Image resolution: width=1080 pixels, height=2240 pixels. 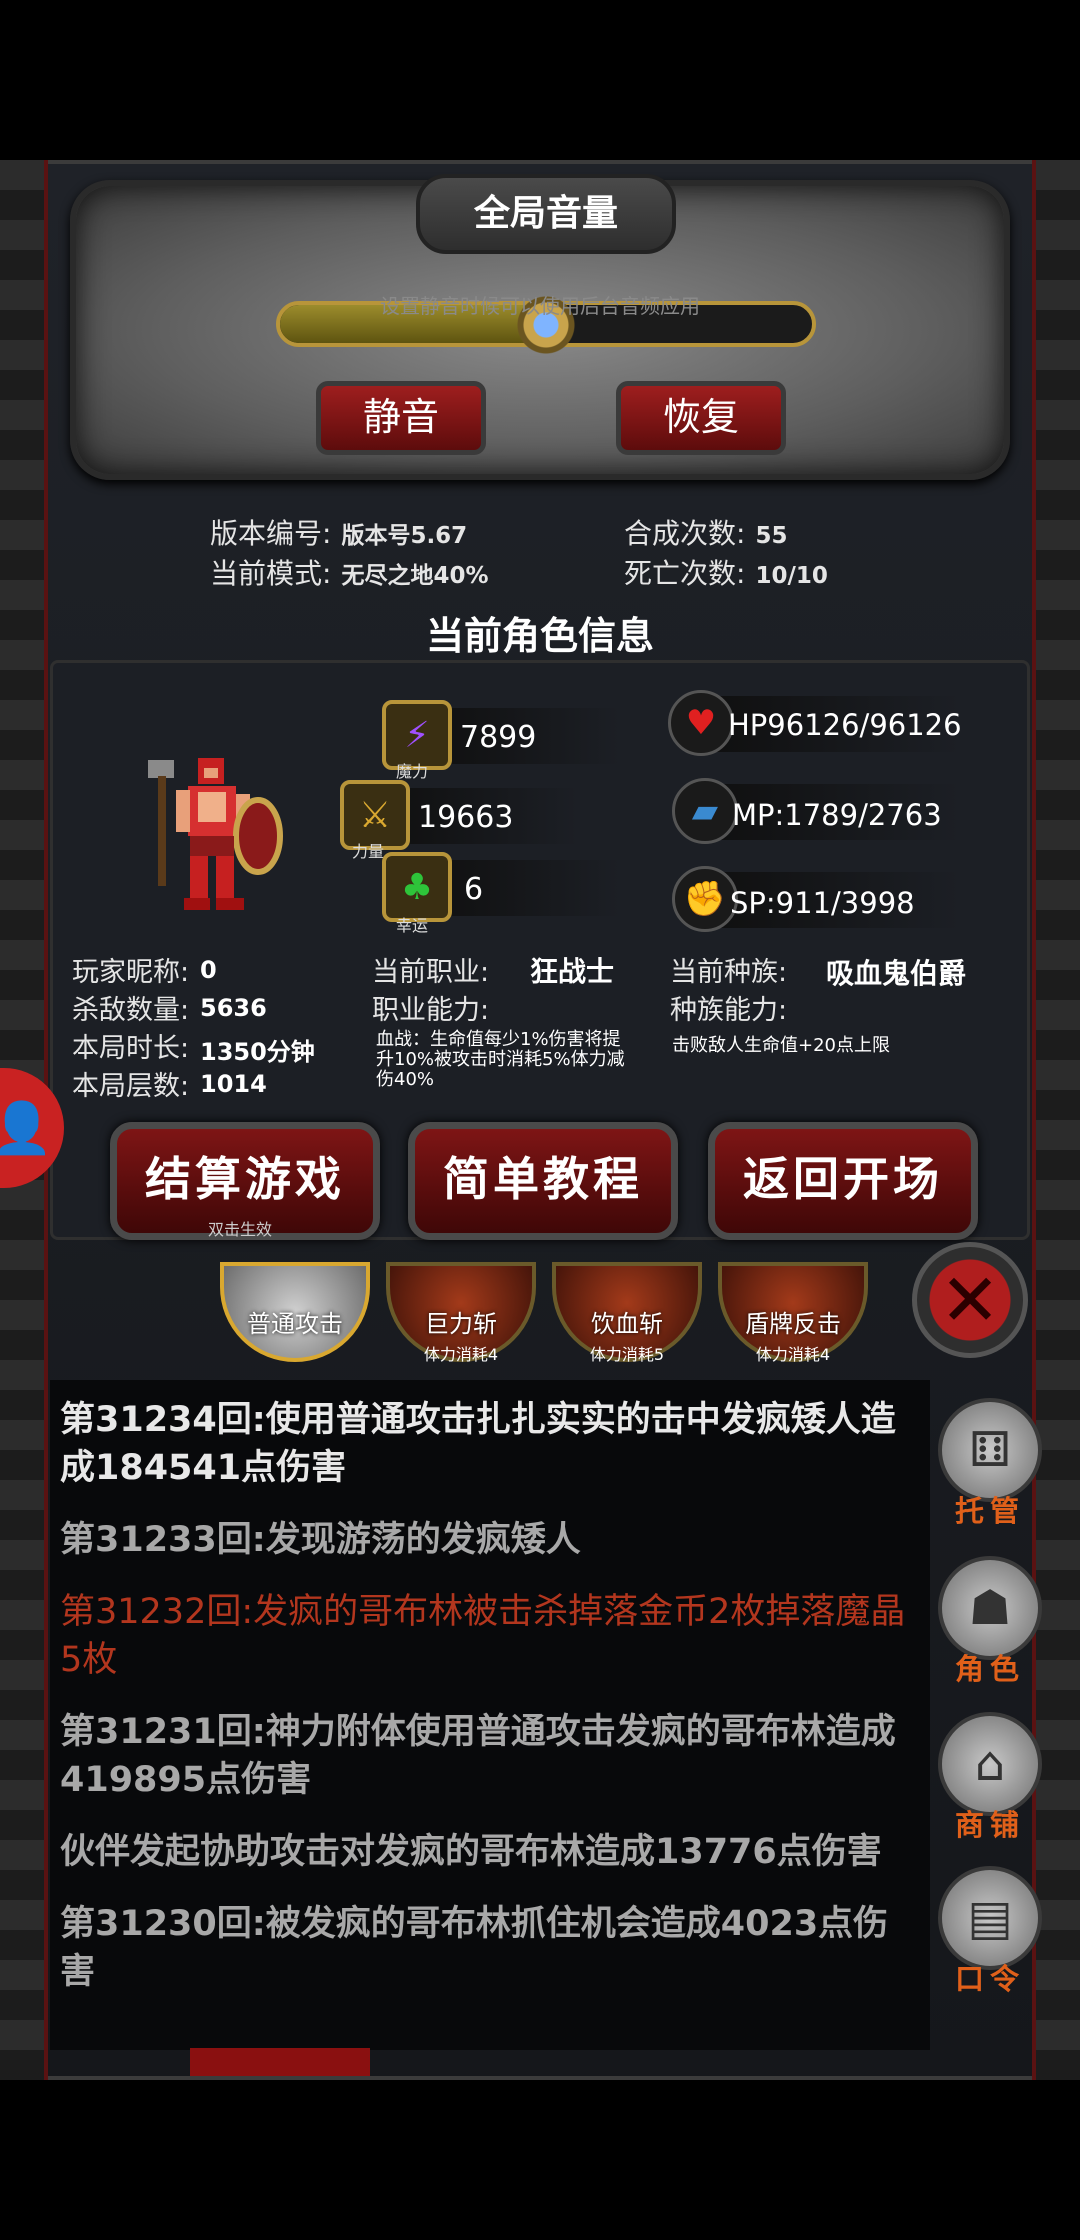 I want to click on code-button: ▤ 口令, so click(x=990, y=1932).